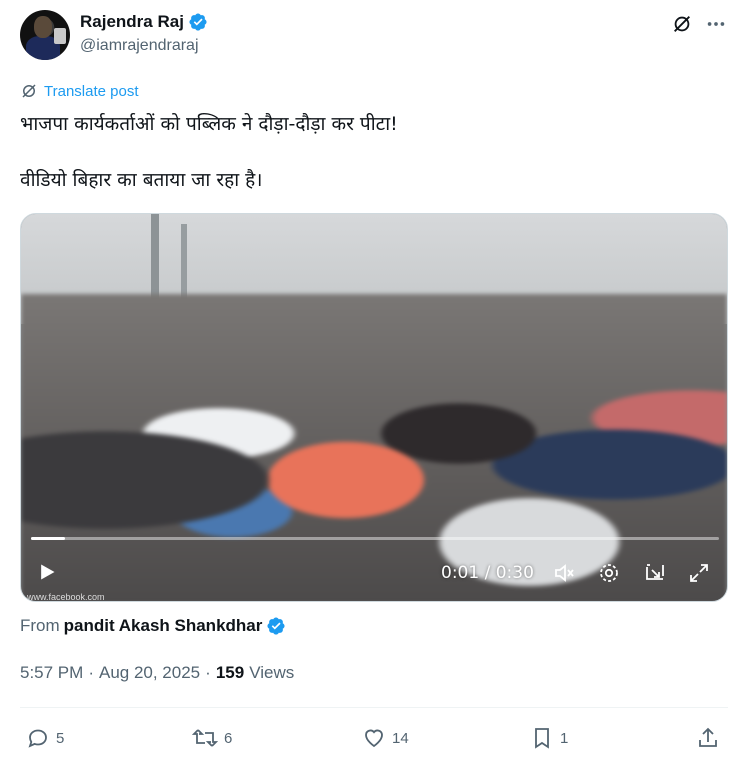 The width and height of the screenshot is (740, 766). What do you see at coordinates (487, 573) in the screenshot?
I see `video-time: 0:01 / 0:30` at bounding box center [487, 573].